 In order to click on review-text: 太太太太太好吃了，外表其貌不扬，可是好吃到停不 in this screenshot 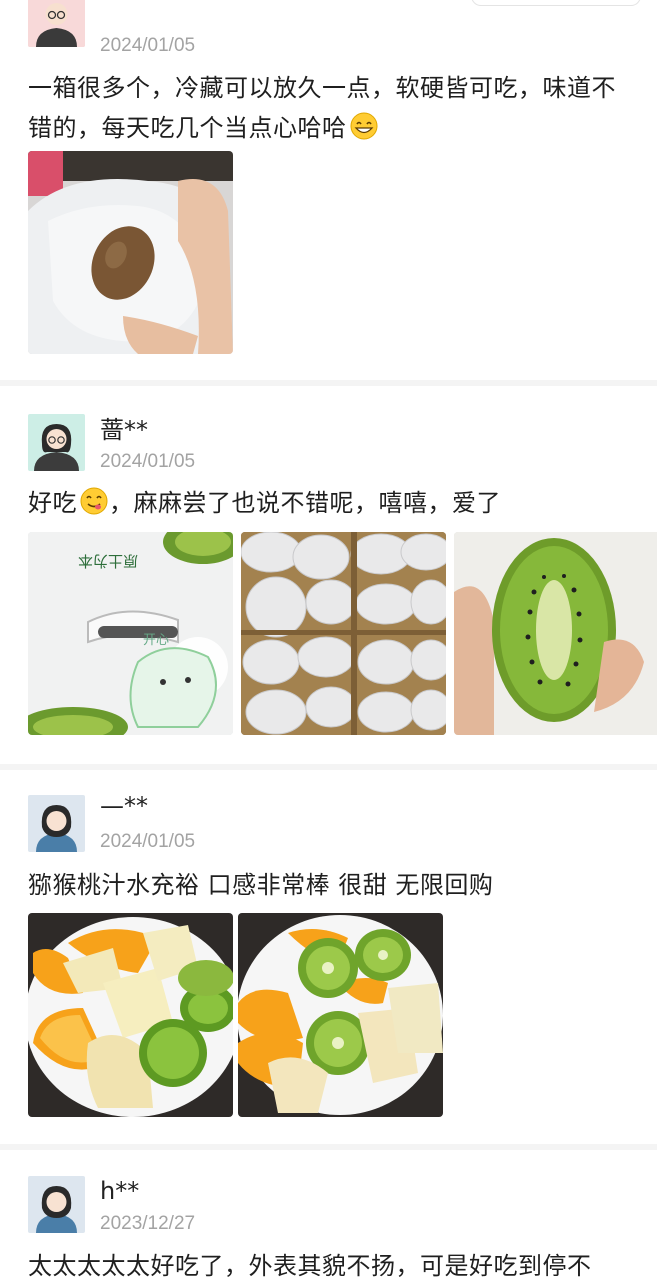, I will do `click(310, 1266)`.